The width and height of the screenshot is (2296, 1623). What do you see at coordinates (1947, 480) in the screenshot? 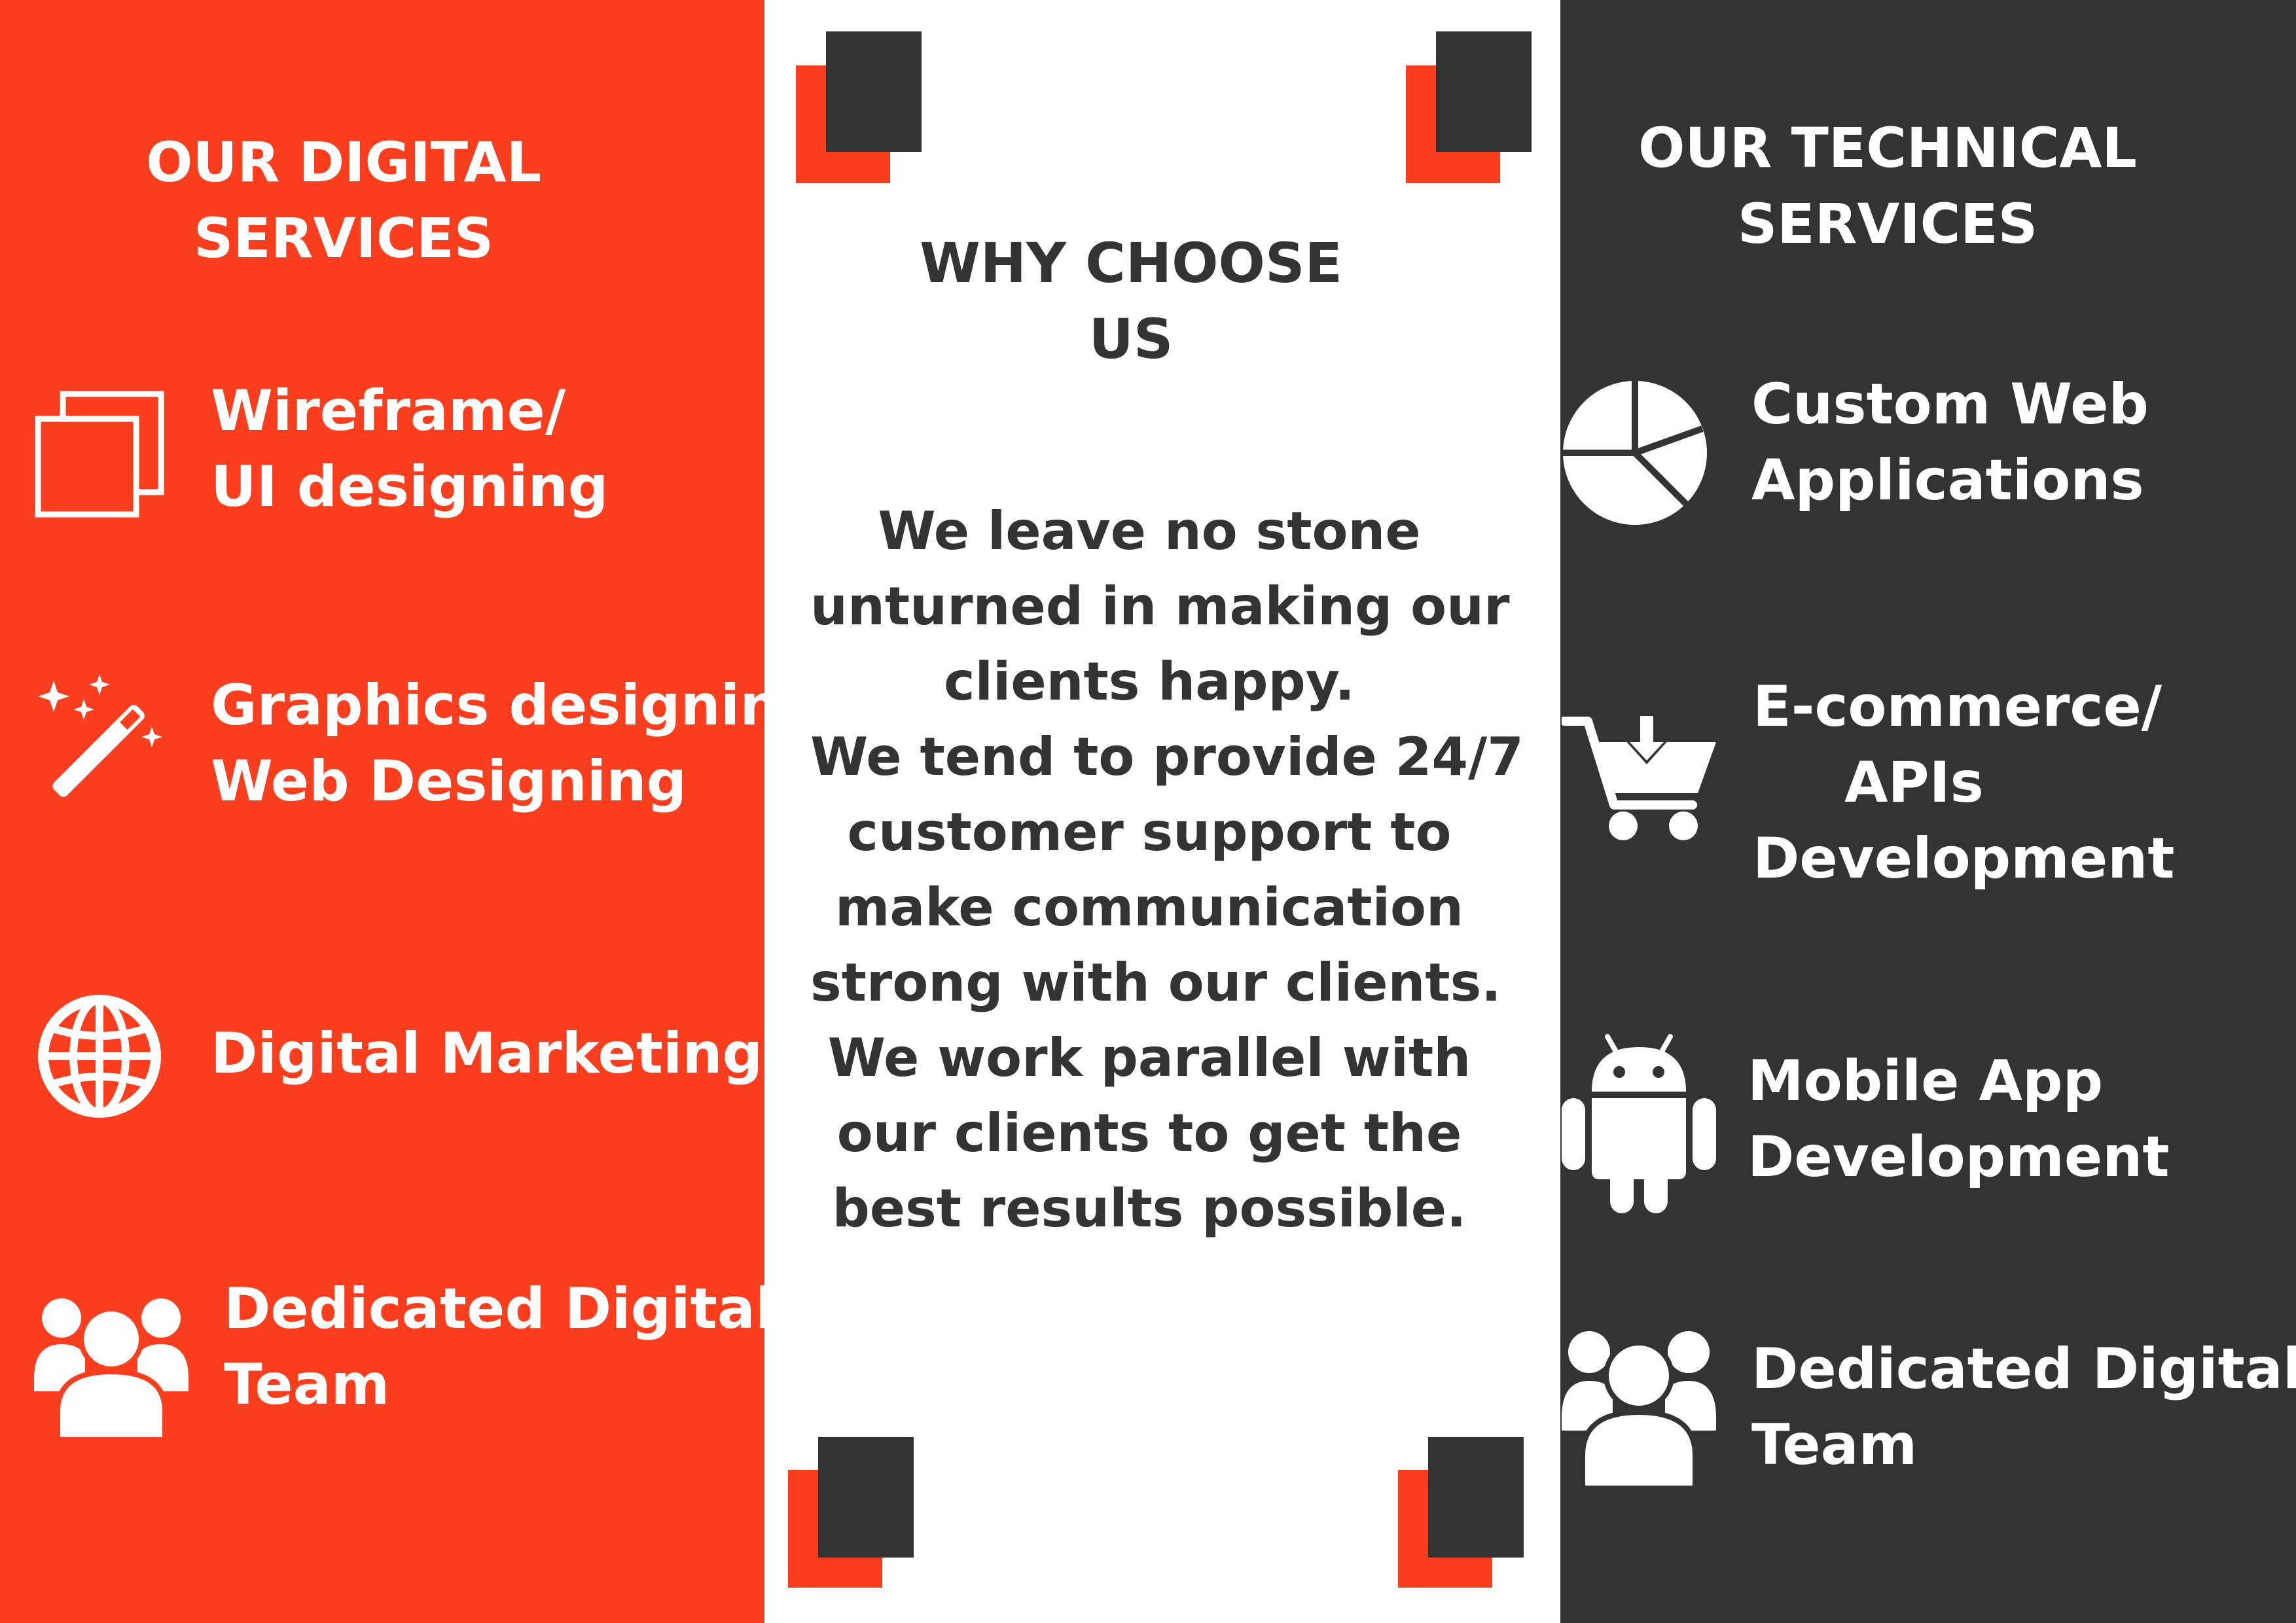
I see `service-line: Applications` at bounding box center [1947, 480].